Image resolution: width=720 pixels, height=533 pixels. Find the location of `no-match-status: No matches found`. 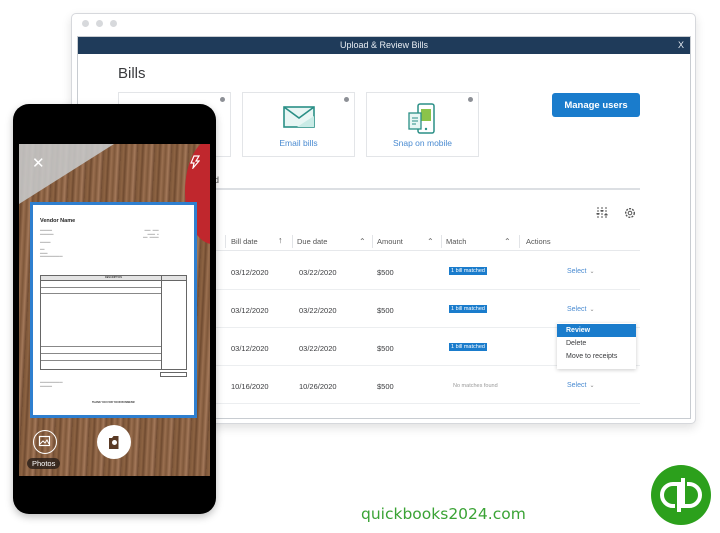

no-match-status: No matches found is located at coordinates (475, 386).